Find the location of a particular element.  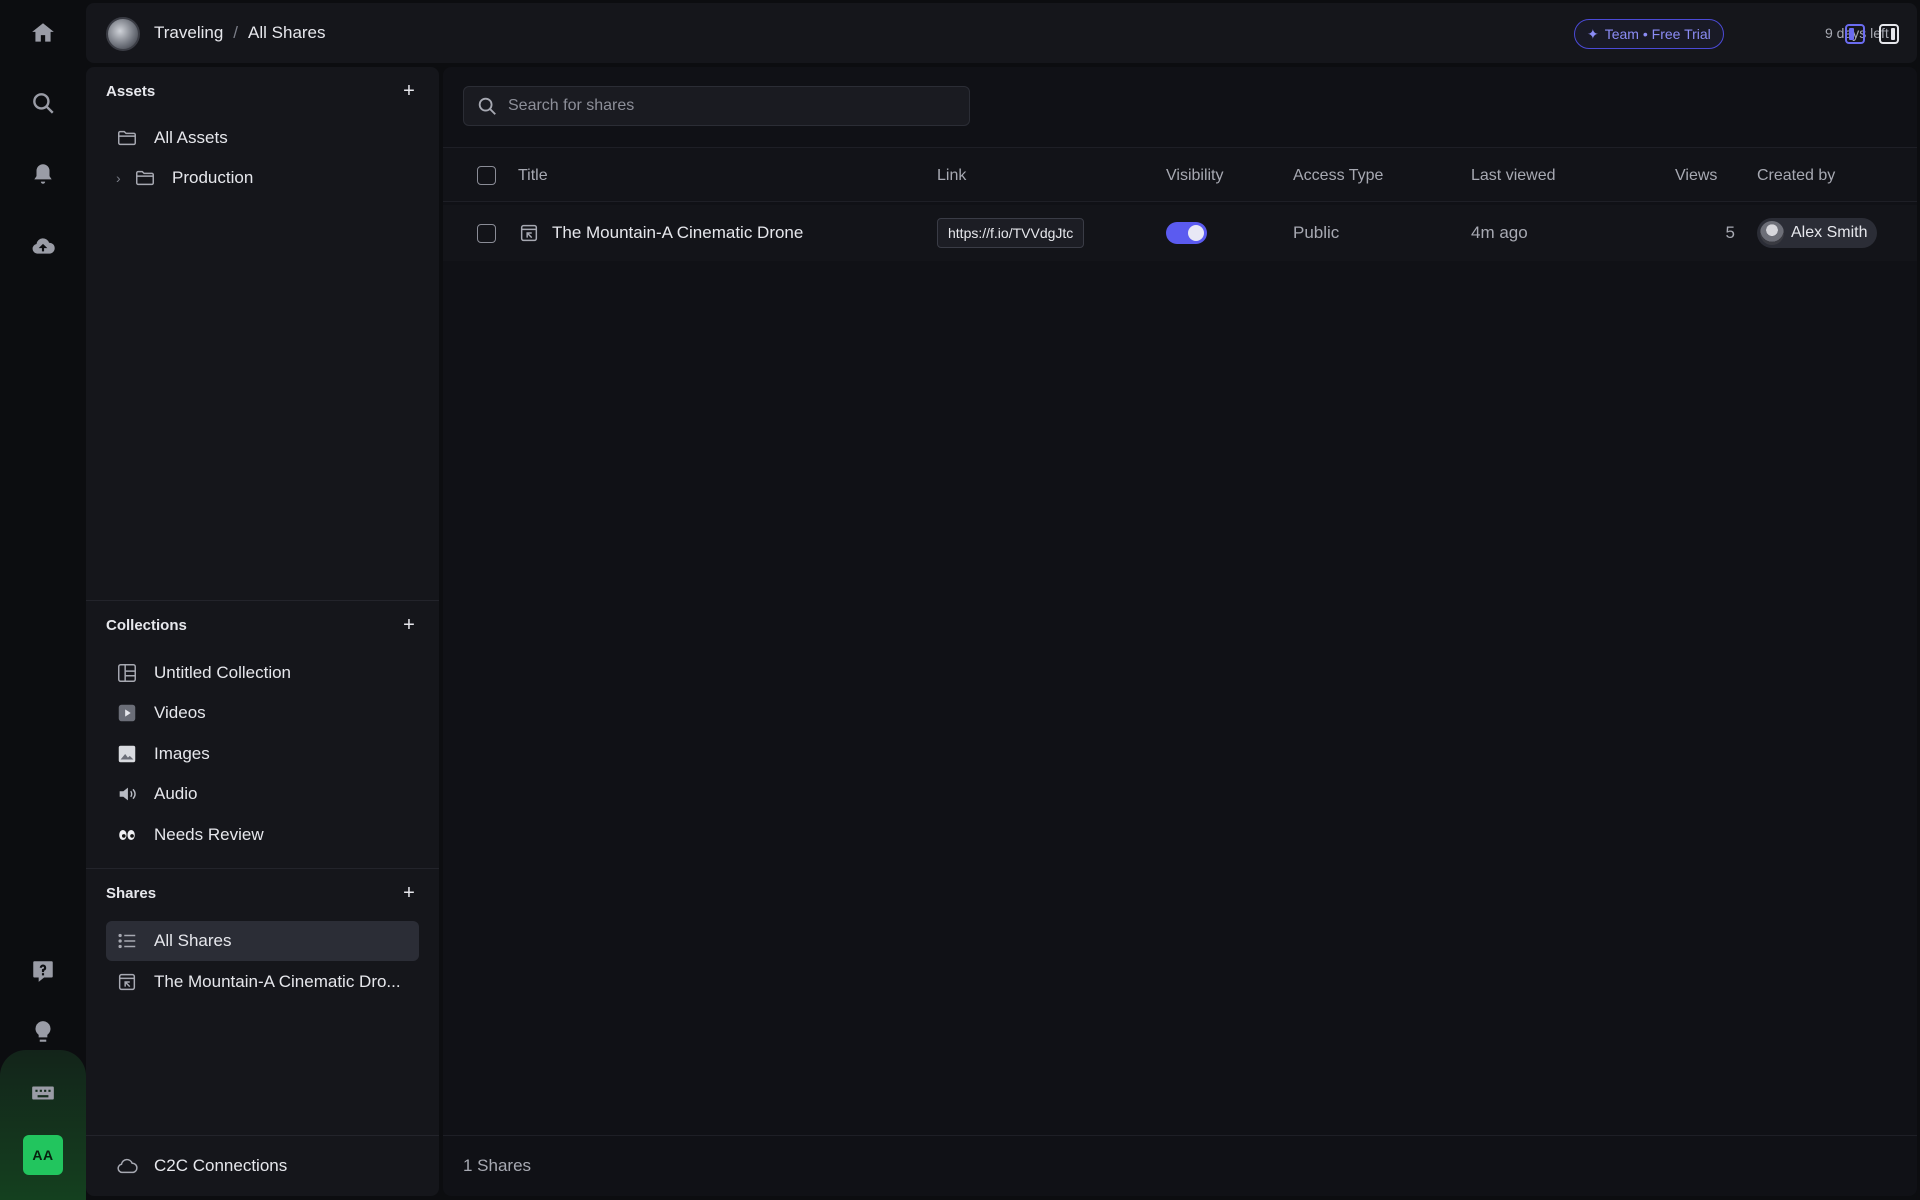

column-header-created-by: Created by is located at coordinates (1796, 175).